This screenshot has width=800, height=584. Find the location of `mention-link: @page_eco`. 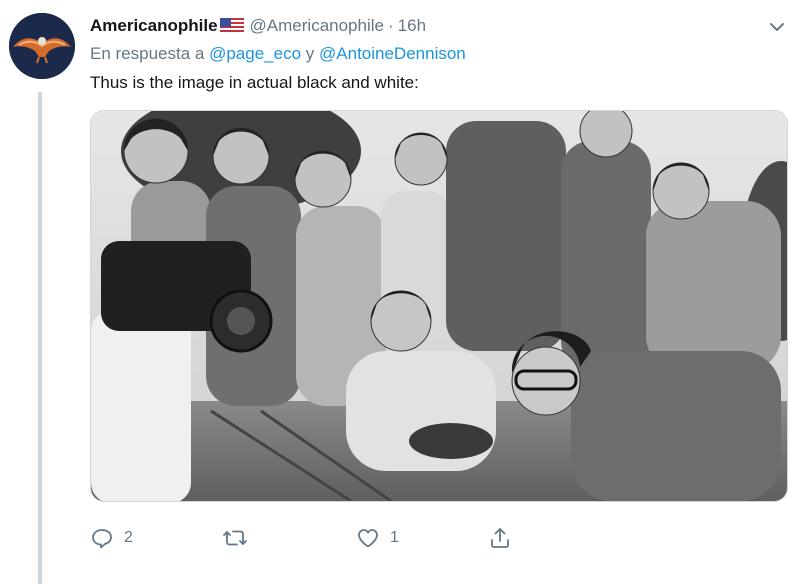

mention-link: @page_eco is located at coordinates (255, 53).